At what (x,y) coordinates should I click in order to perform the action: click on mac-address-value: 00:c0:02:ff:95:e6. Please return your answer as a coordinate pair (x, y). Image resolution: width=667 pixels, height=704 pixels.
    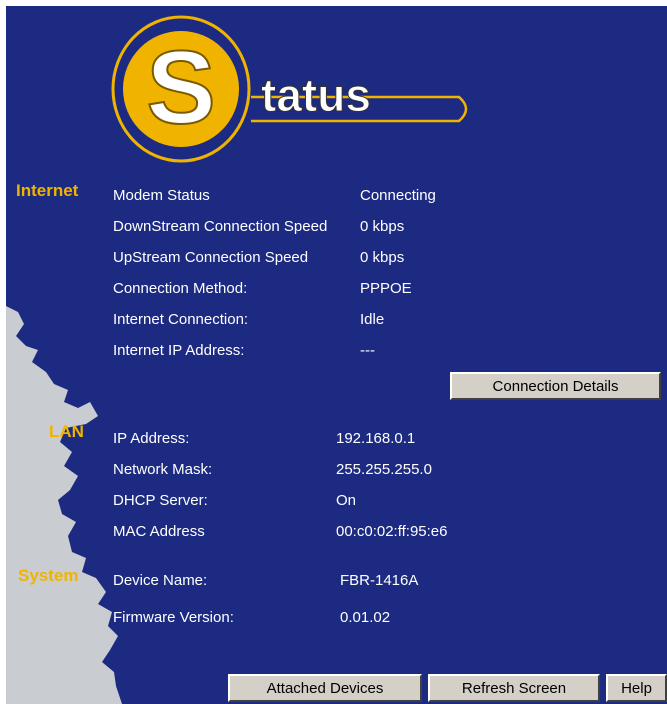
    Looking at the image, I should click on (392, 531).